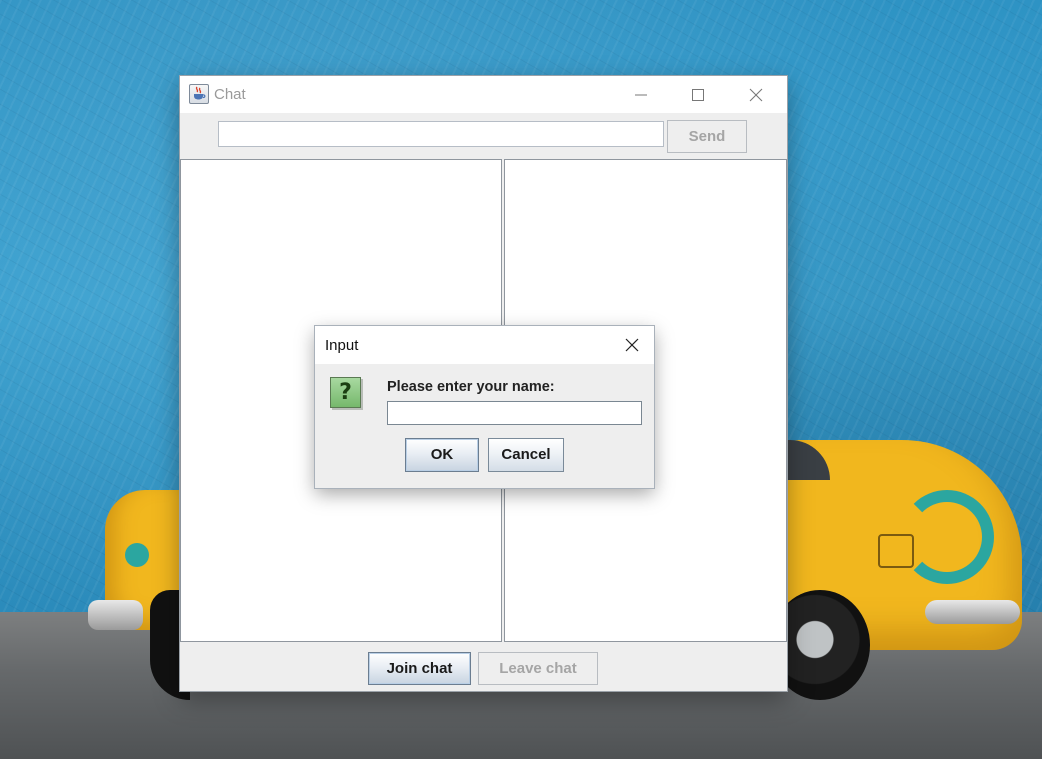  I want to click on join-chat-button: Join chat, so click(419, 668).